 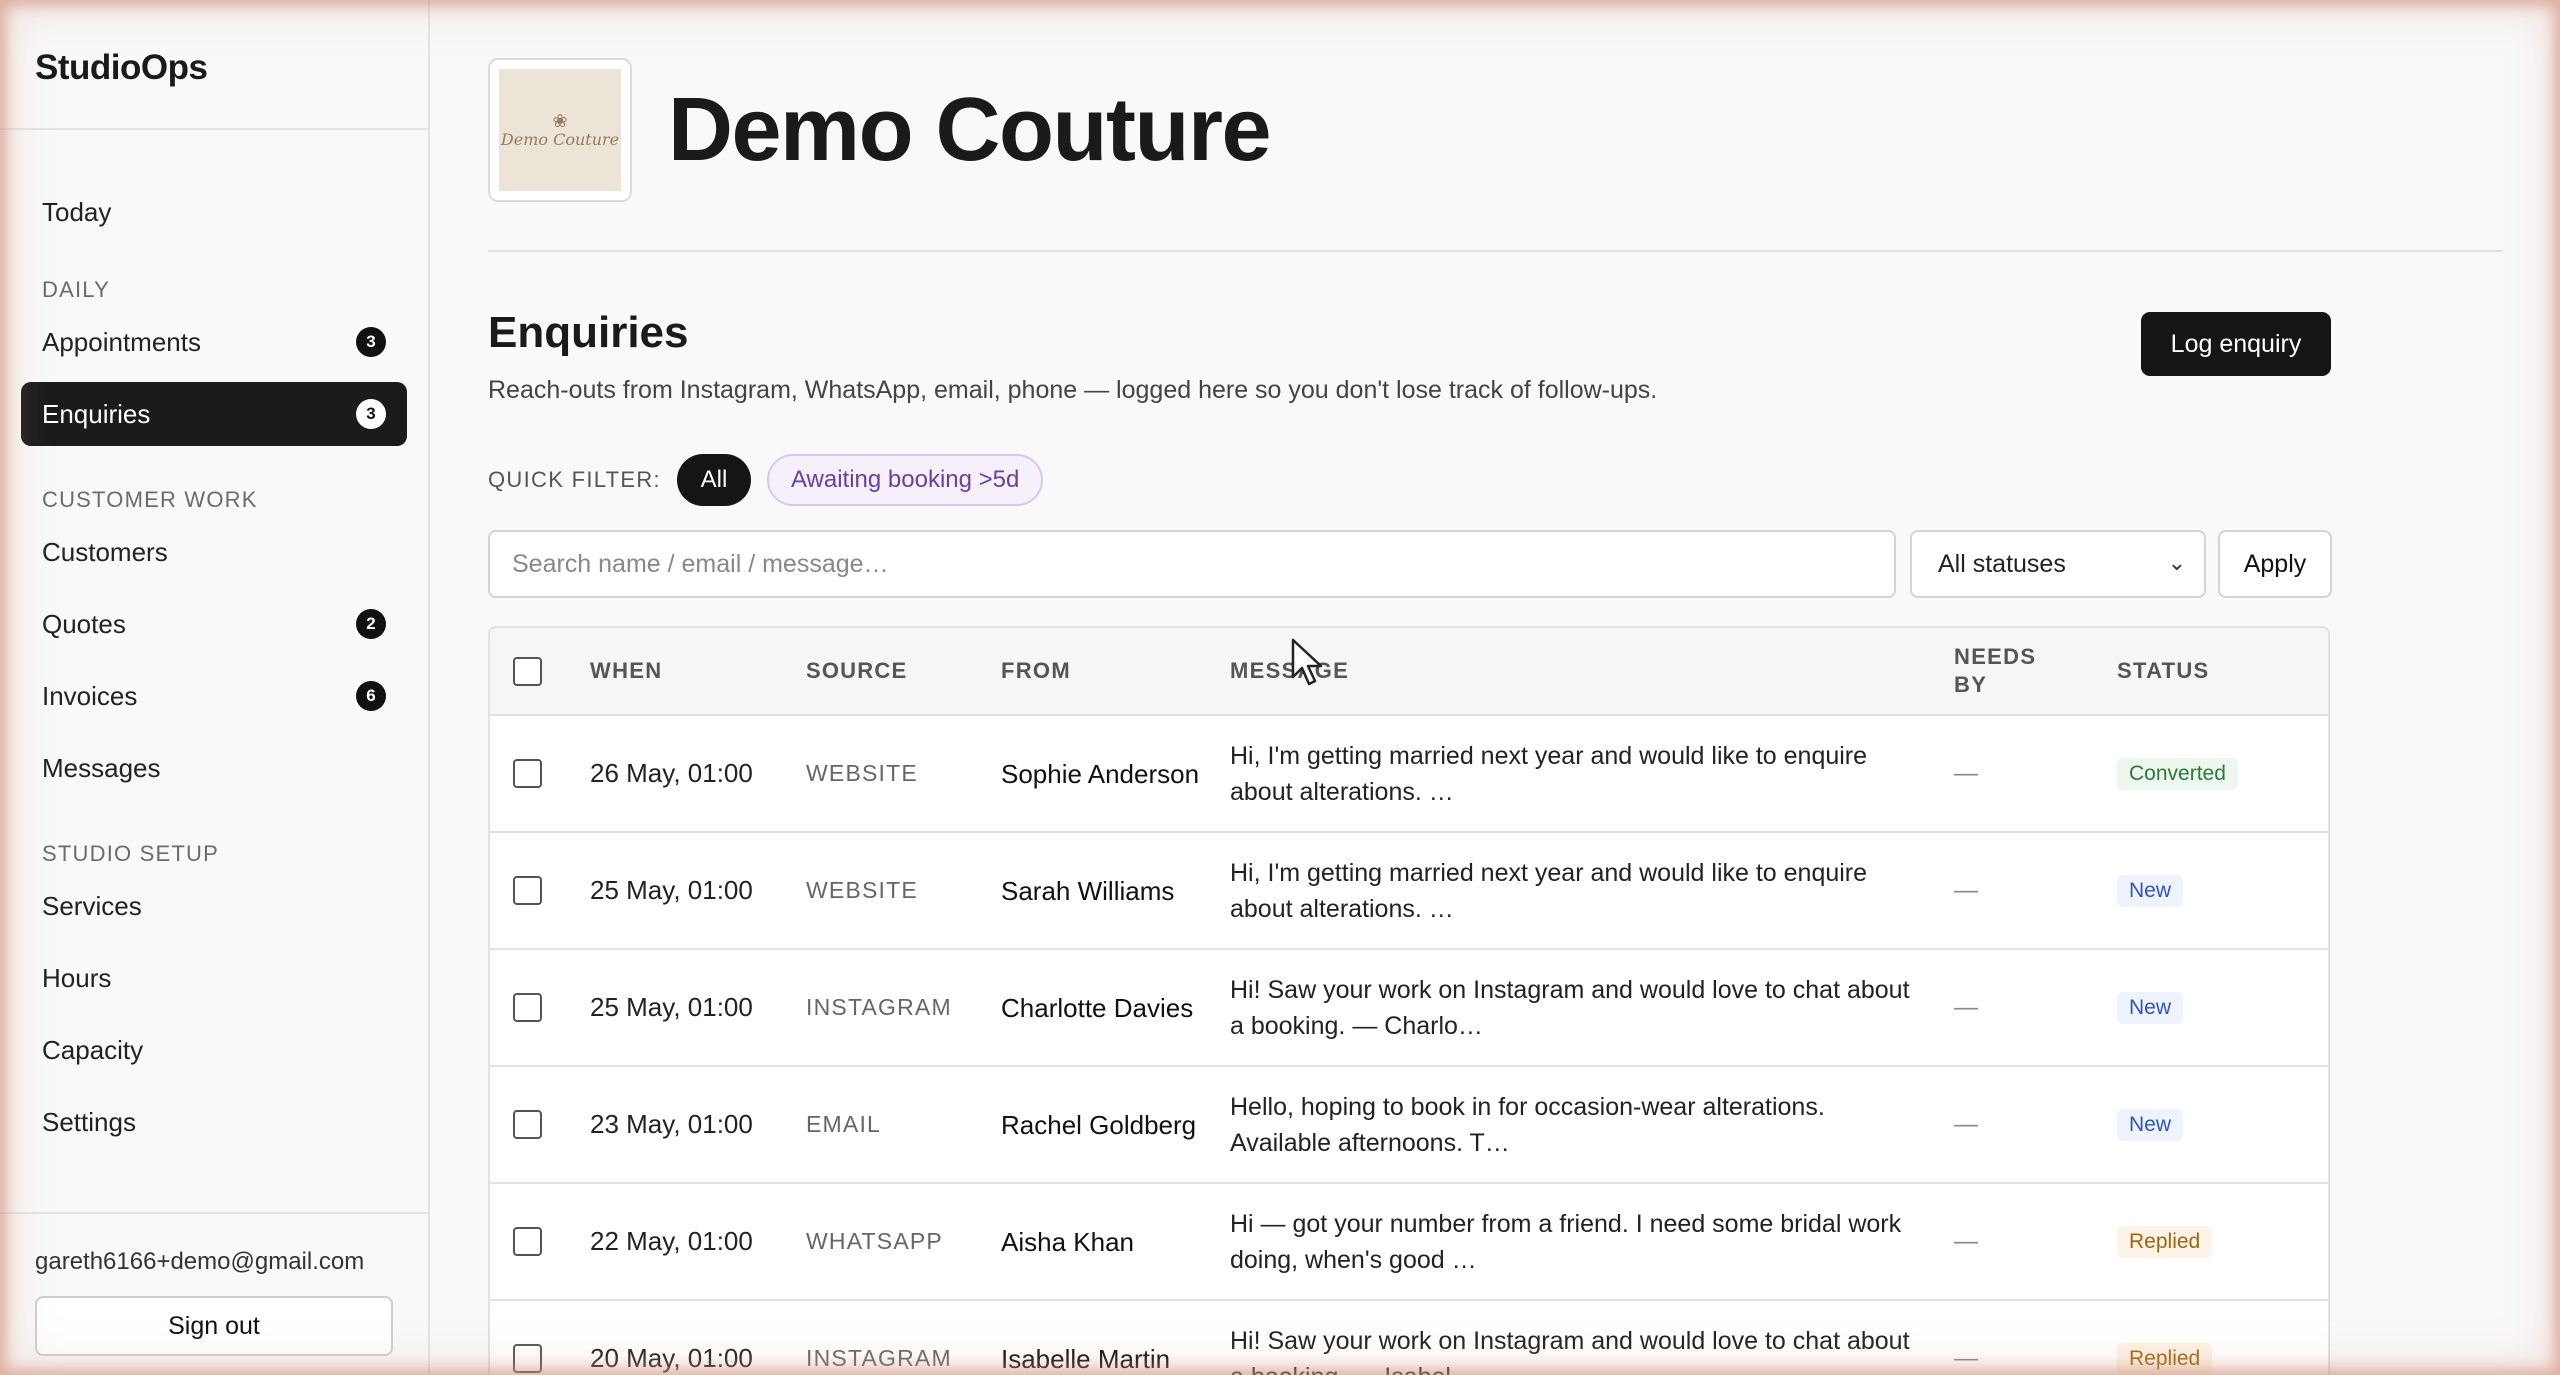 What do you see at coordinates (214, 768) in the screenshot?
I see `sidebar-item-messages: Messages` at bounding box center [214, 768].